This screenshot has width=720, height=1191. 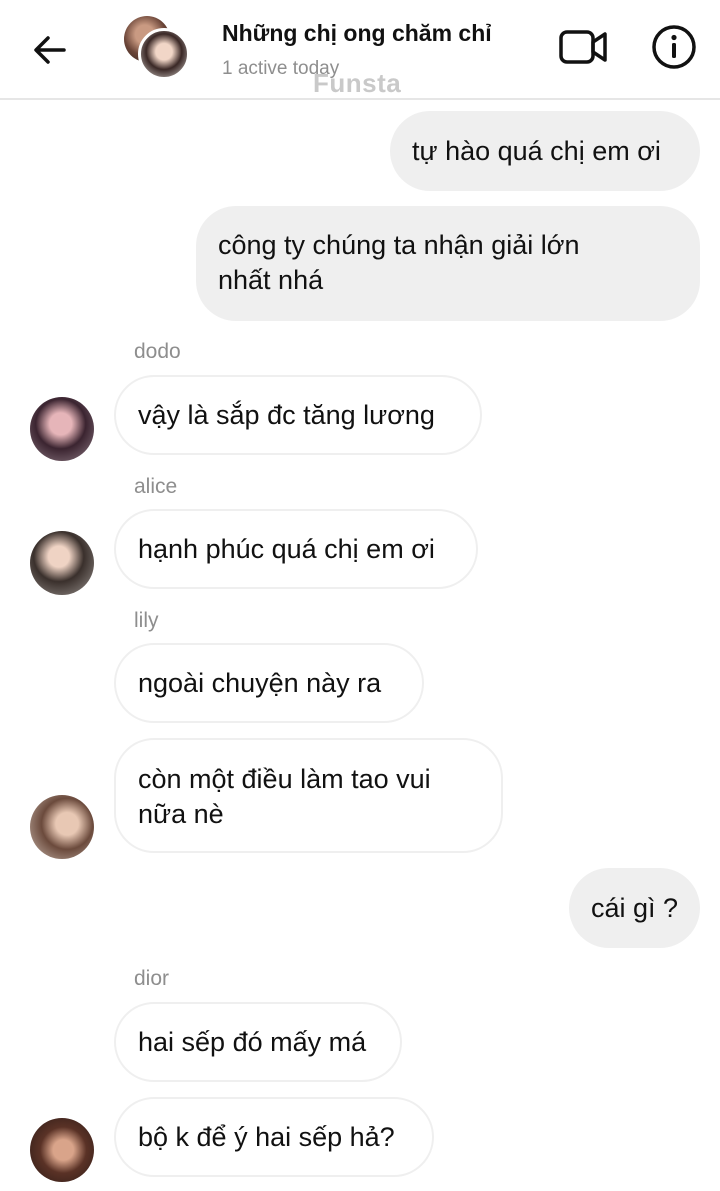 I want to click on message-text: ngoài chuyện này ra, so click(x=260, y=682).